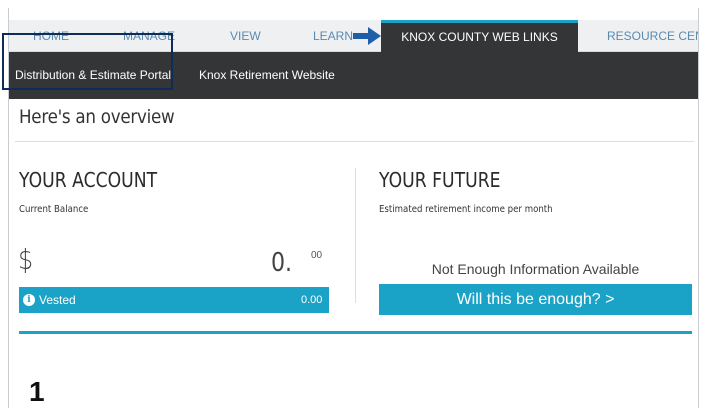 The height and width of the screenshot is (408, 707). What do you see at coordinates (267, 75) in the screenshot?
I see `subnav-knox-retirement-website: Knox Retirement Website` at bounding box center [267, 75].